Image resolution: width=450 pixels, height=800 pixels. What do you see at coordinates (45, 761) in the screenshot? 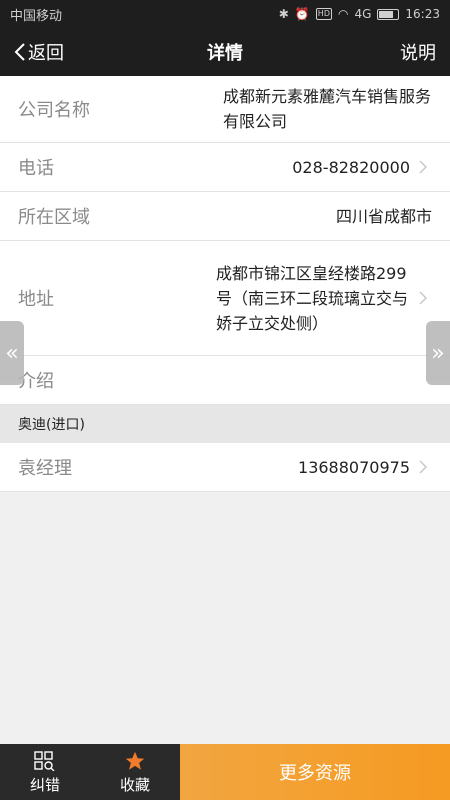
I see `report-grid-icon` at bounding box center [45, 761].